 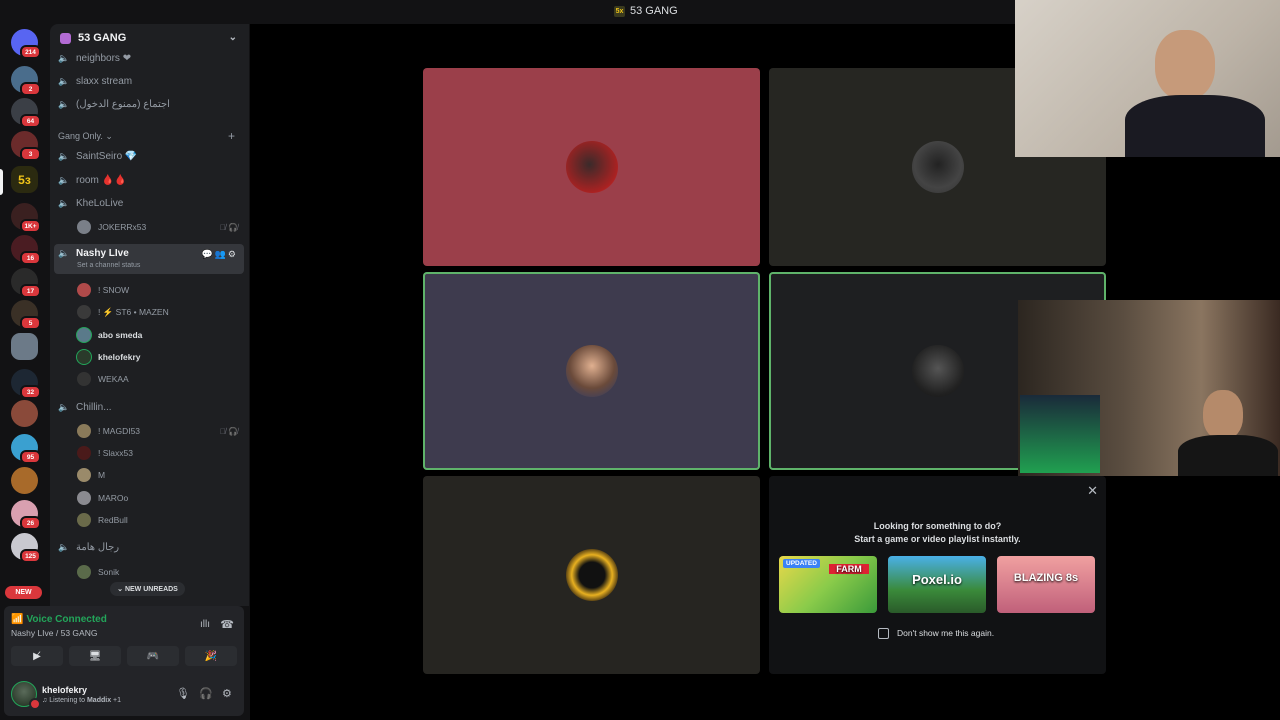 I want to click on screen-share-button: 🖥, so click(x=95, y=656).